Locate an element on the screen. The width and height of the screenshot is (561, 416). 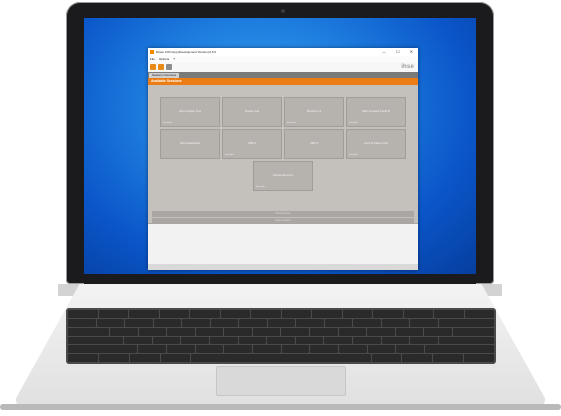
keyboard is located at coordinates (281, 336).